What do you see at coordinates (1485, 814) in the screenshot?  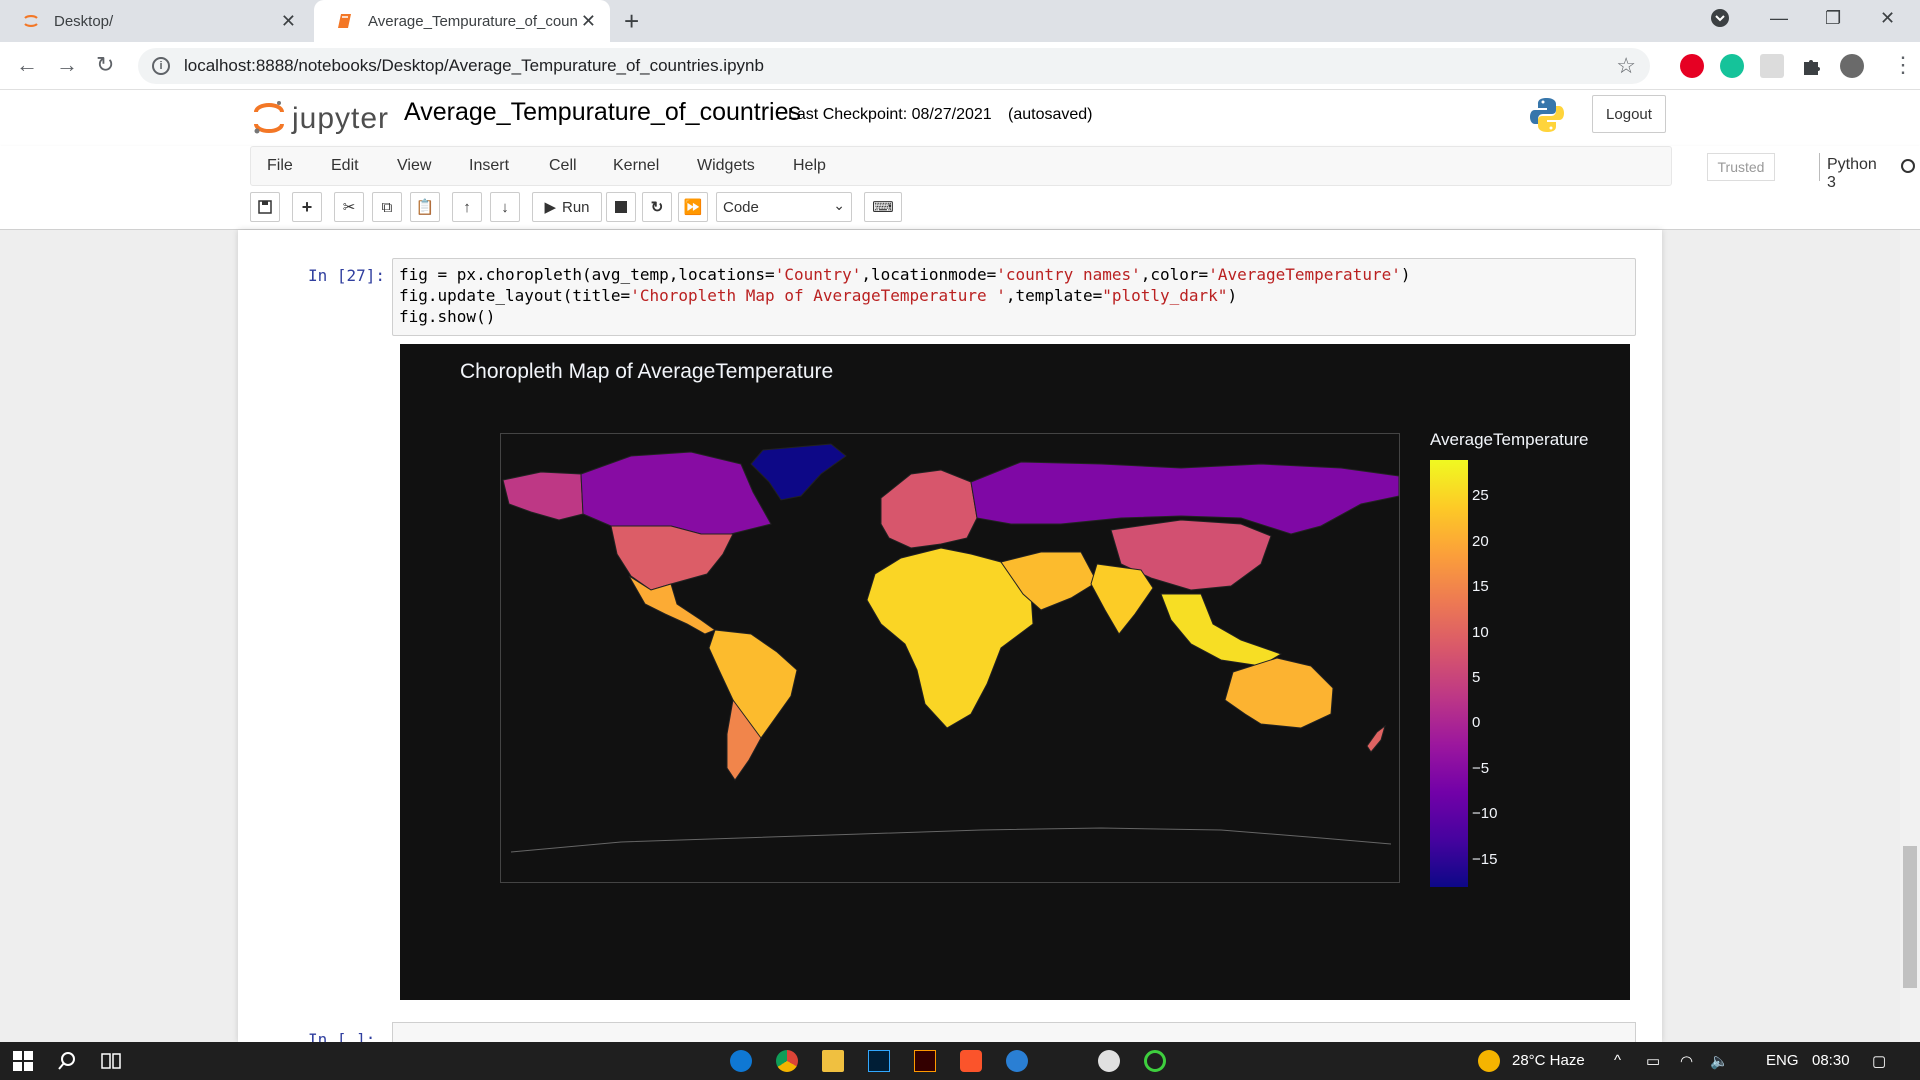 I see `colorbar-tick-label: −10` at bounding box center [1485, 814].